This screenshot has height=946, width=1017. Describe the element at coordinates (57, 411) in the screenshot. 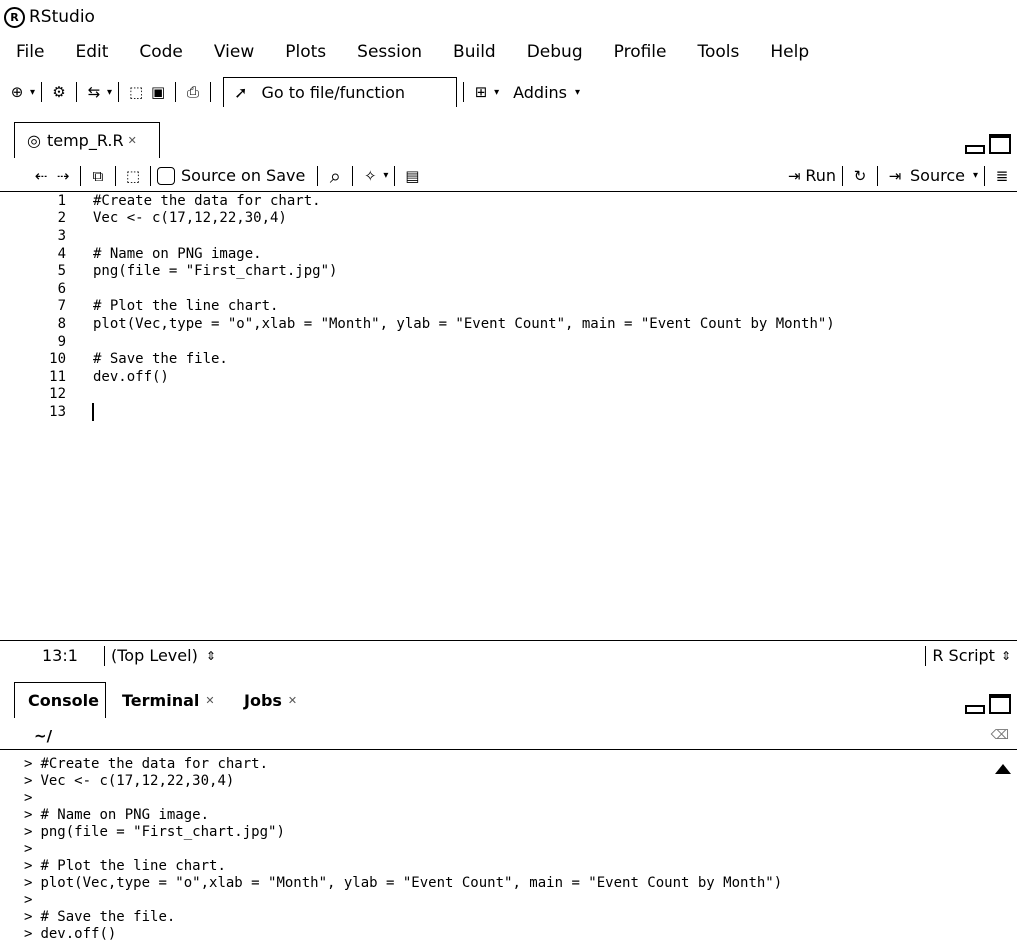

I see `code-line: 13` at that location.